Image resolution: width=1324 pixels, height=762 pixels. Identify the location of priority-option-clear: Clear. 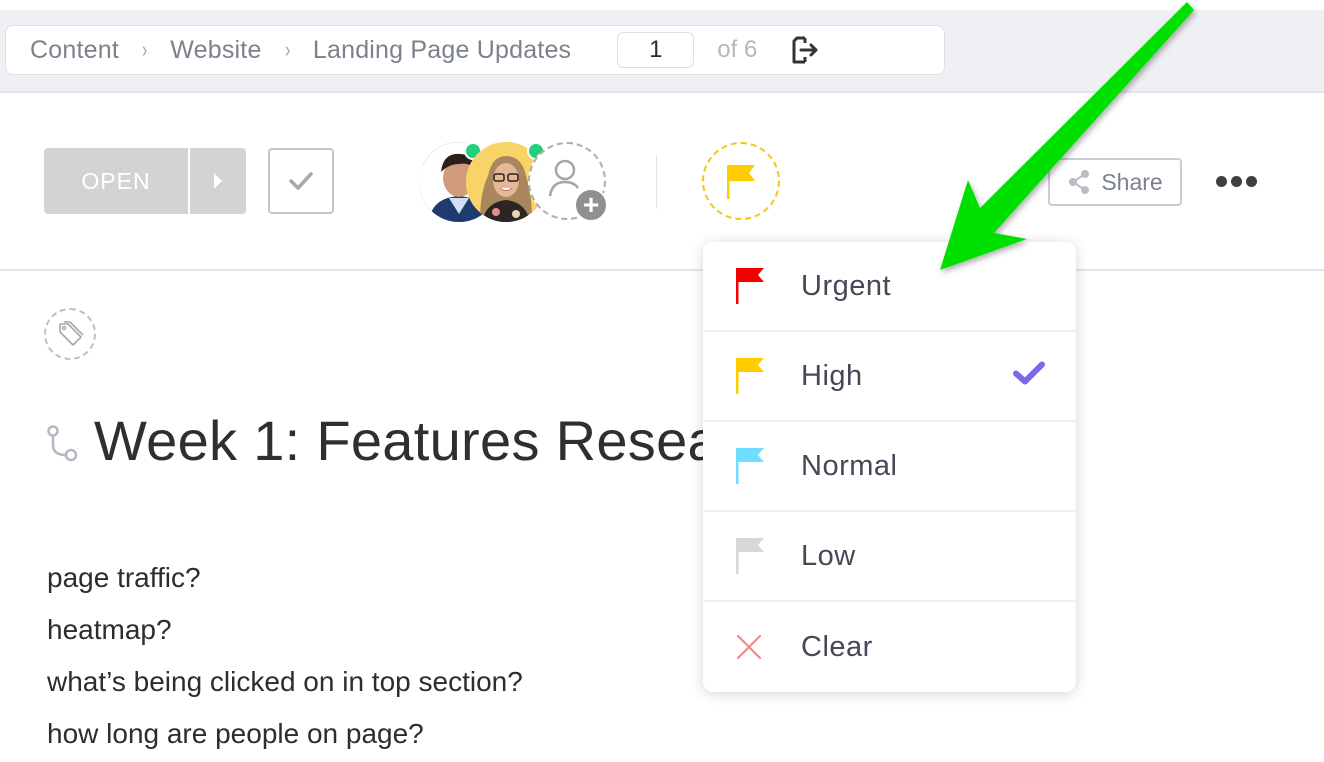
(889, 647).